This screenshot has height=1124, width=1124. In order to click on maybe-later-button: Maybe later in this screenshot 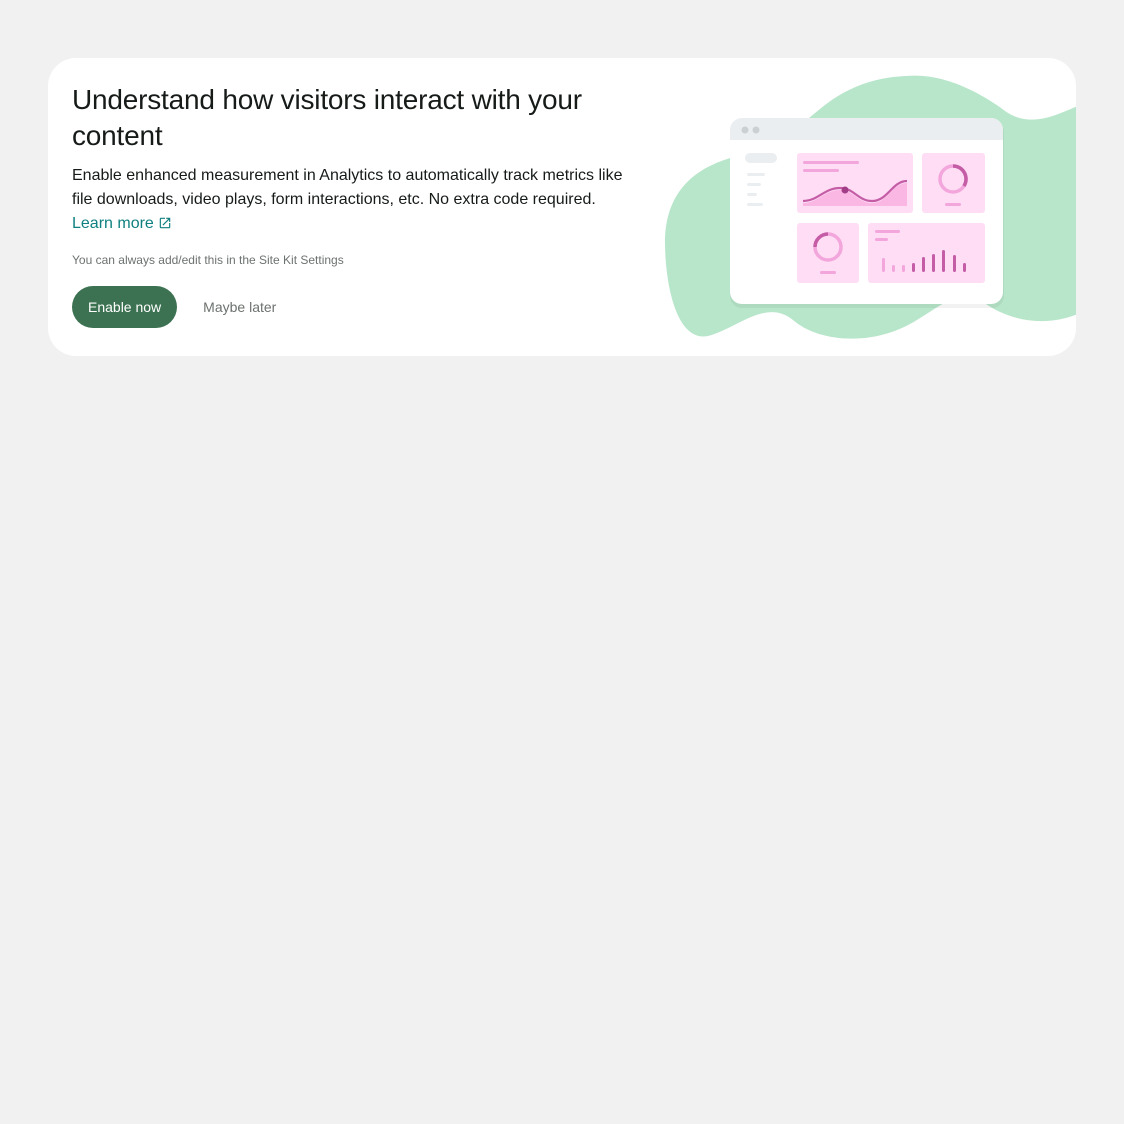, I will do `click(239, 307)`.